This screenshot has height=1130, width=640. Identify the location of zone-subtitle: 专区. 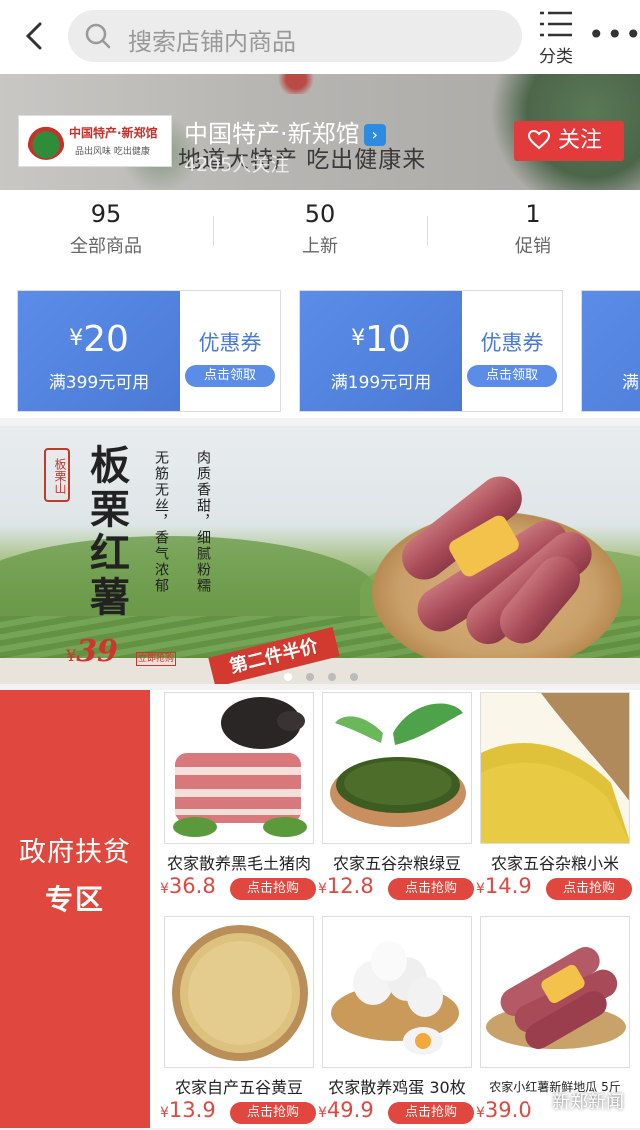
(74, 899).